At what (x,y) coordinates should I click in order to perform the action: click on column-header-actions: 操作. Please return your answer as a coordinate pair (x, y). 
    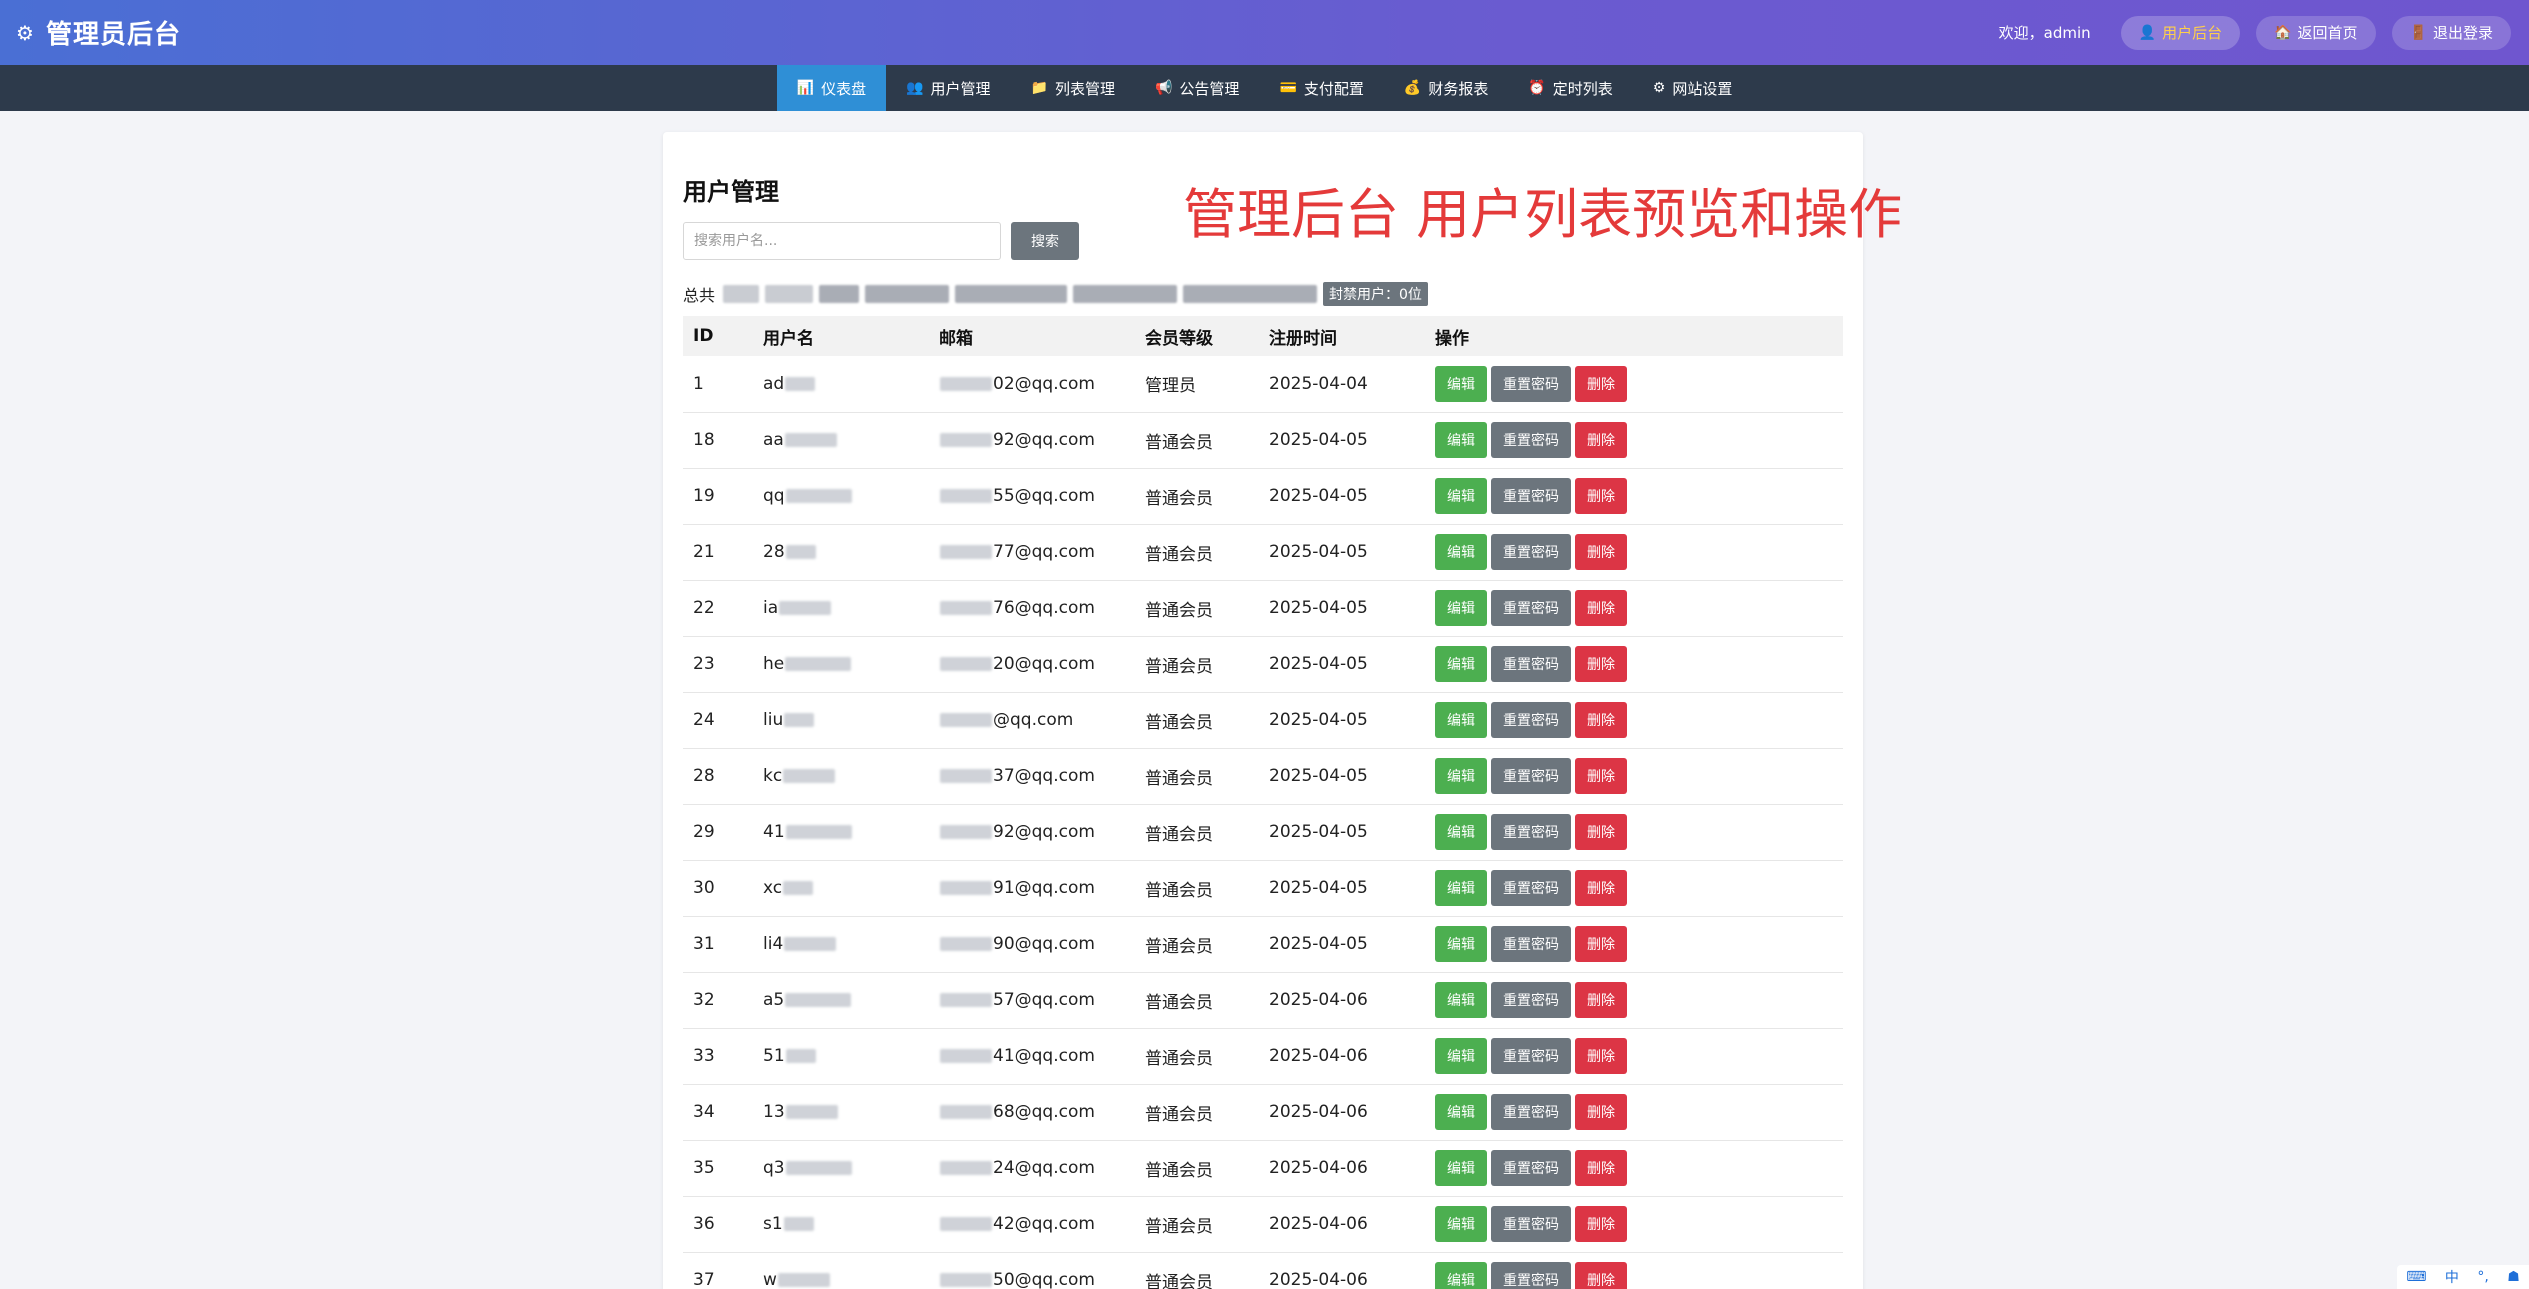
    Looking at the image, I should click on (1634, 336).